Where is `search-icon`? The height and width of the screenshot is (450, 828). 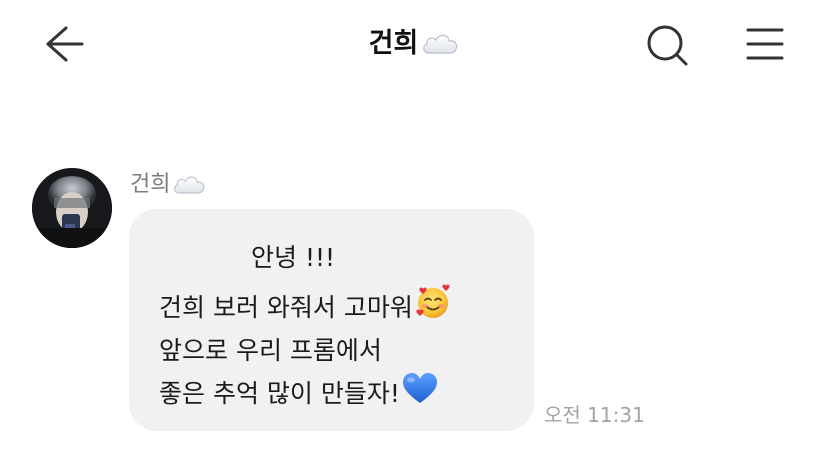
search-icon is located at coordinates (667, 45).